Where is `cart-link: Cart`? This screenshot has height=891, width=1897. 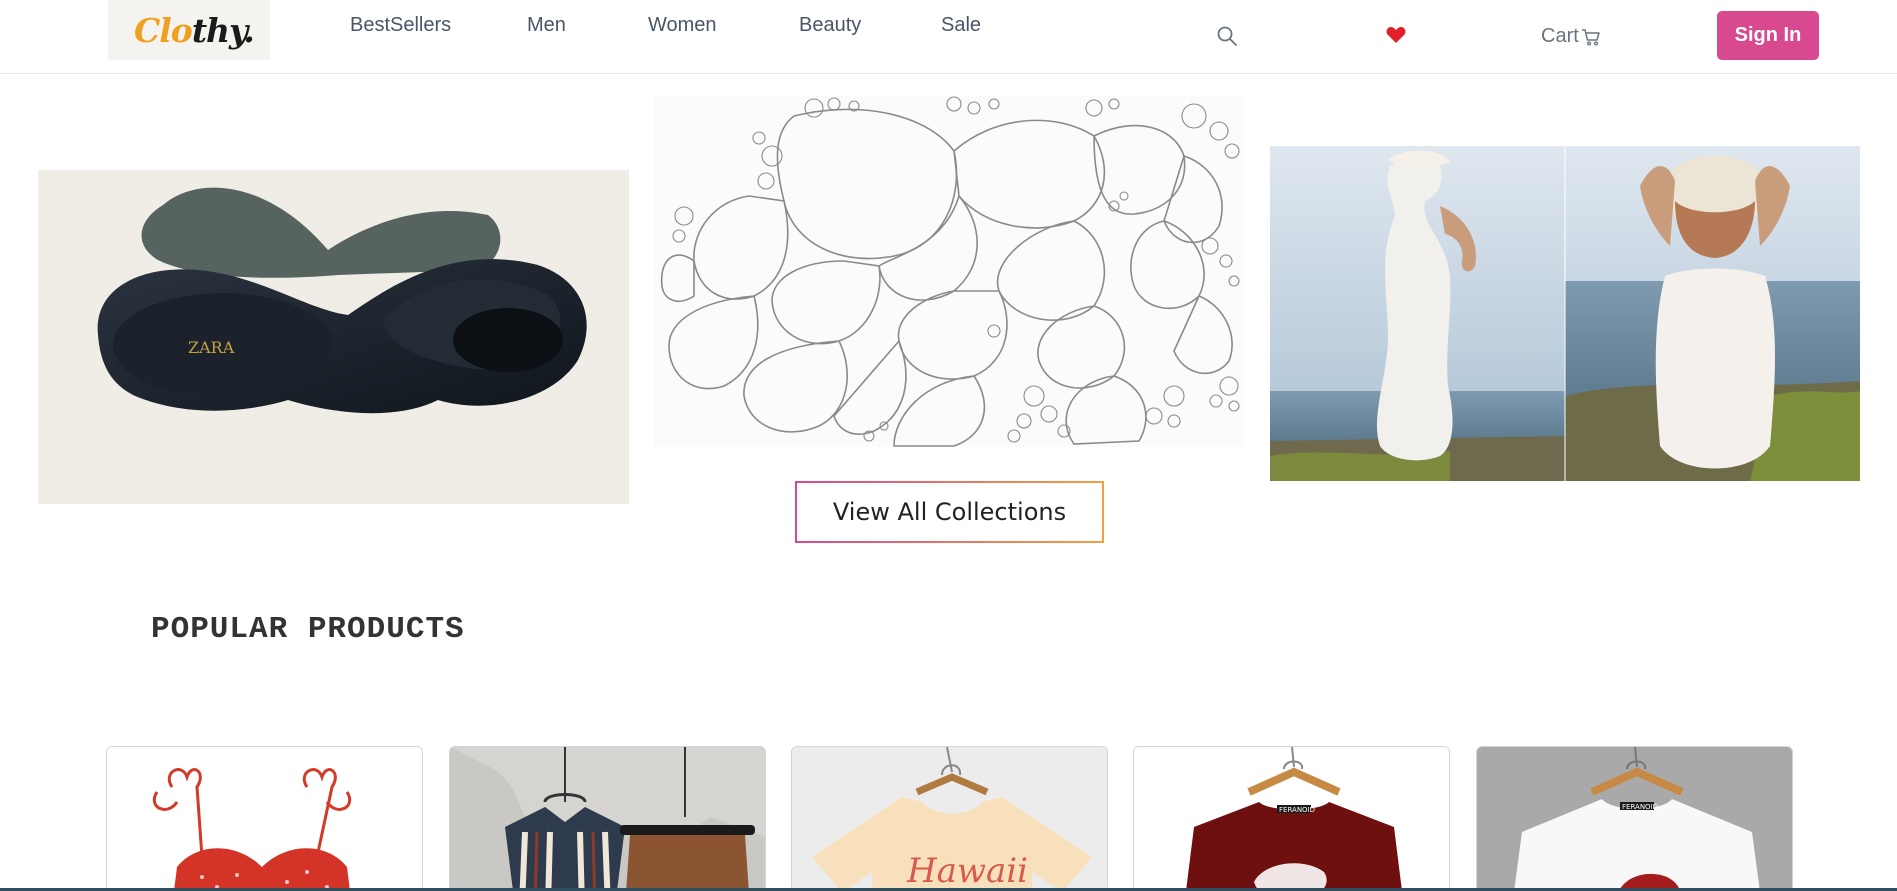 cart-link: Cart is located at coordinates (1571, 36).